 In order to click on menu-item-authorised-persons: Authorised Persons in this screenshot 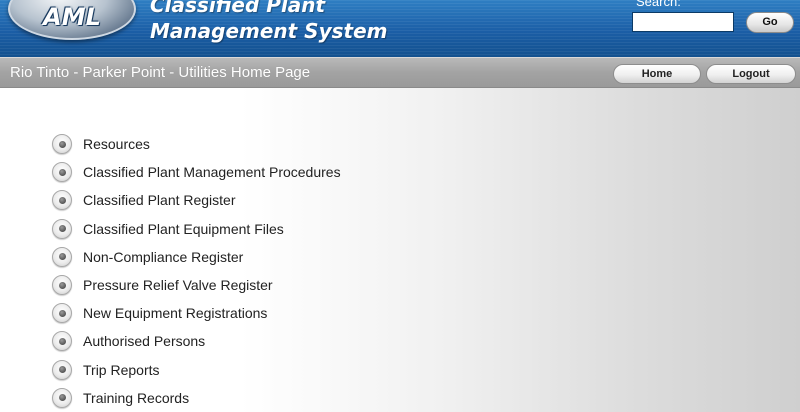, I will do `click(196, 341)`.